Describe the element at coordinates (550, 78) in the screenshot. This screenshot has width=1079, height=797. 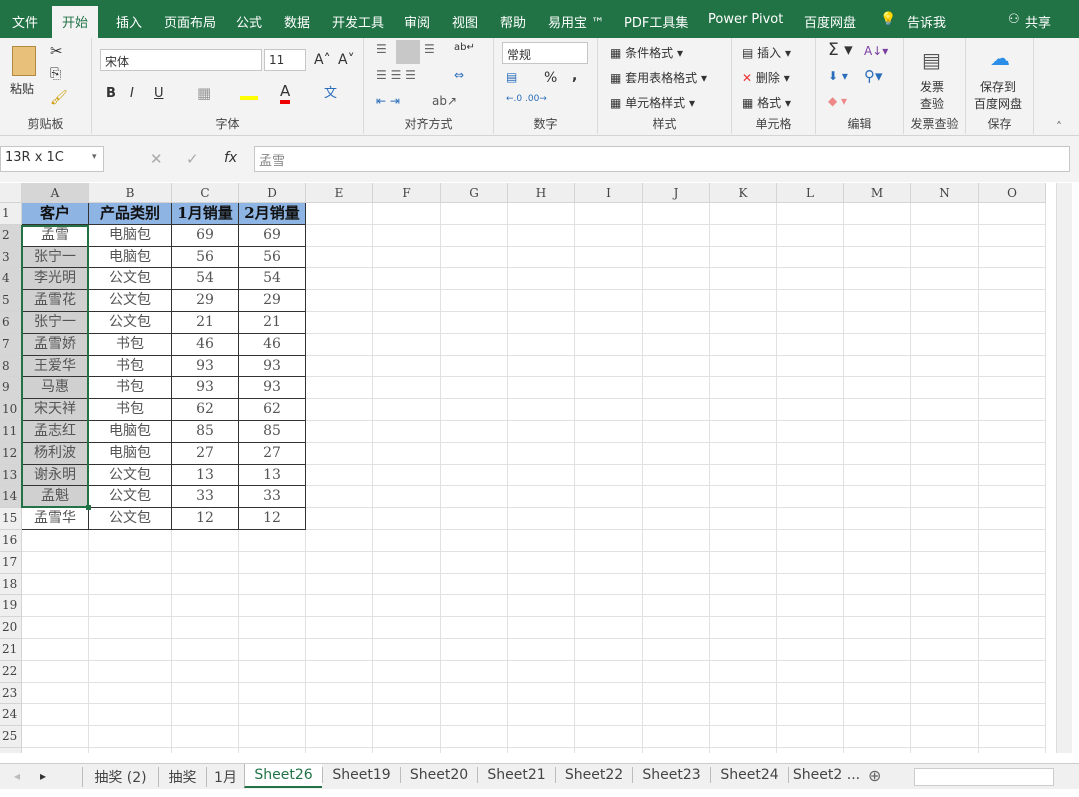
I see `percent-button: %` at that location.